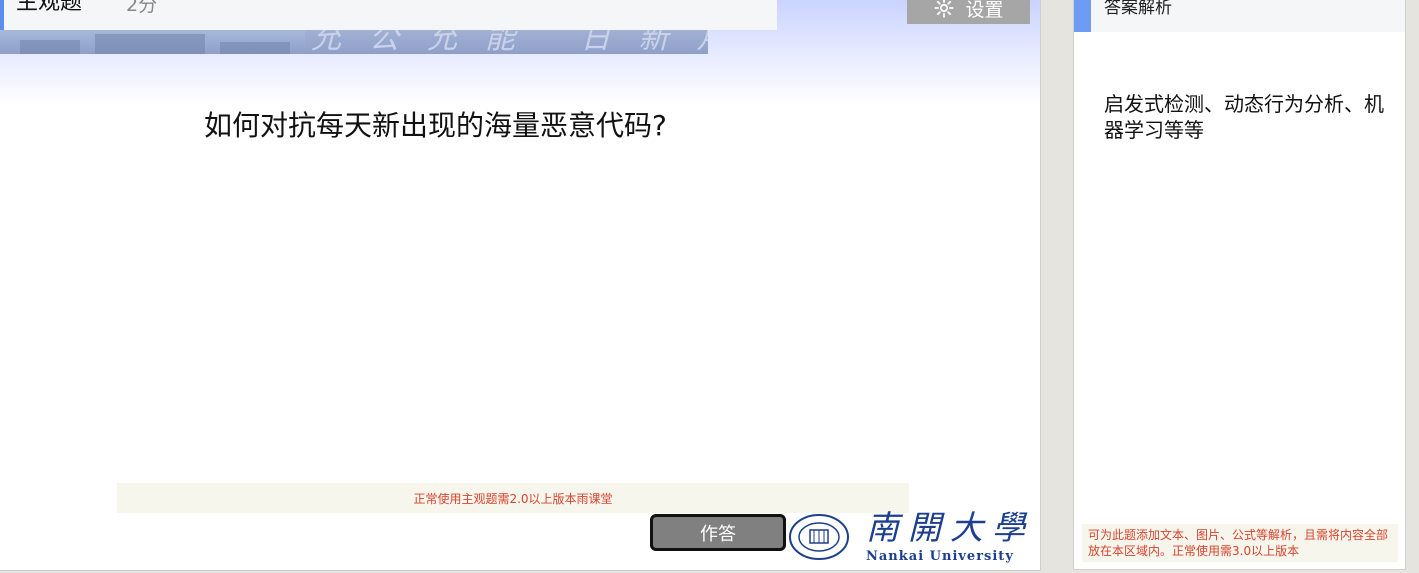 Image resolution: width=1419 pixels, height=573 pixels. What do you see at coordinates (819, 537) in the screenshot?
I see `university-seal-icon` at bounding box center [819, 537].